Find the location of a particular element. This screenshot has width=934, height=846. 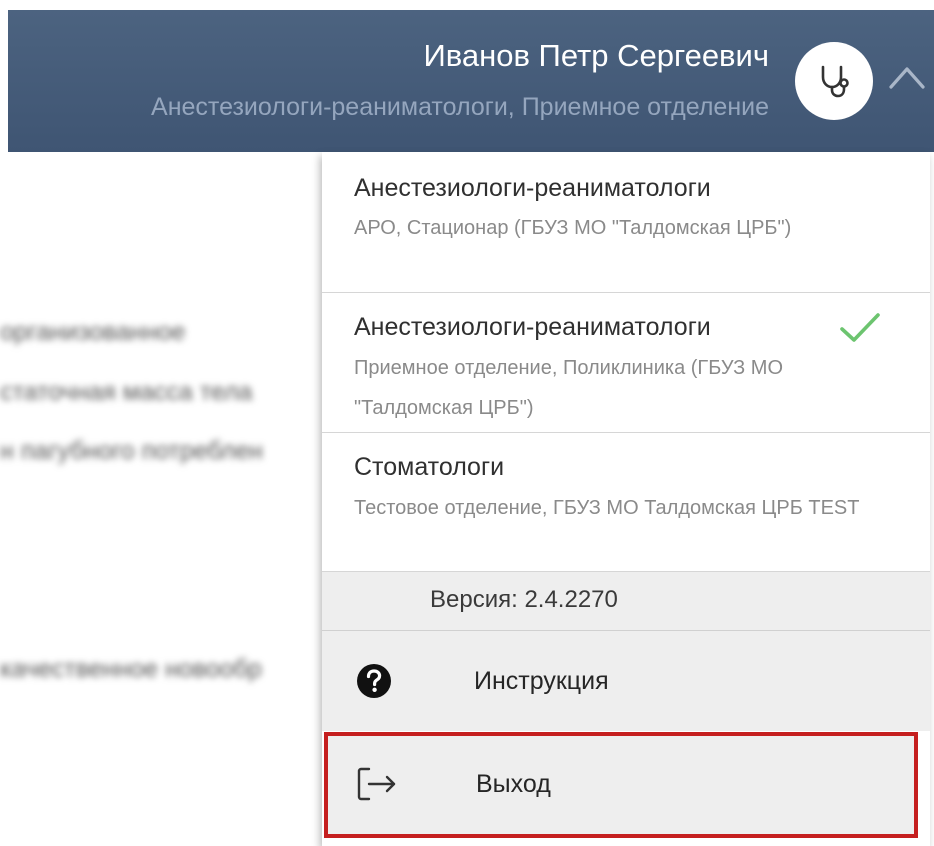

chevron-up-icon is located at coordinates (907, 77).